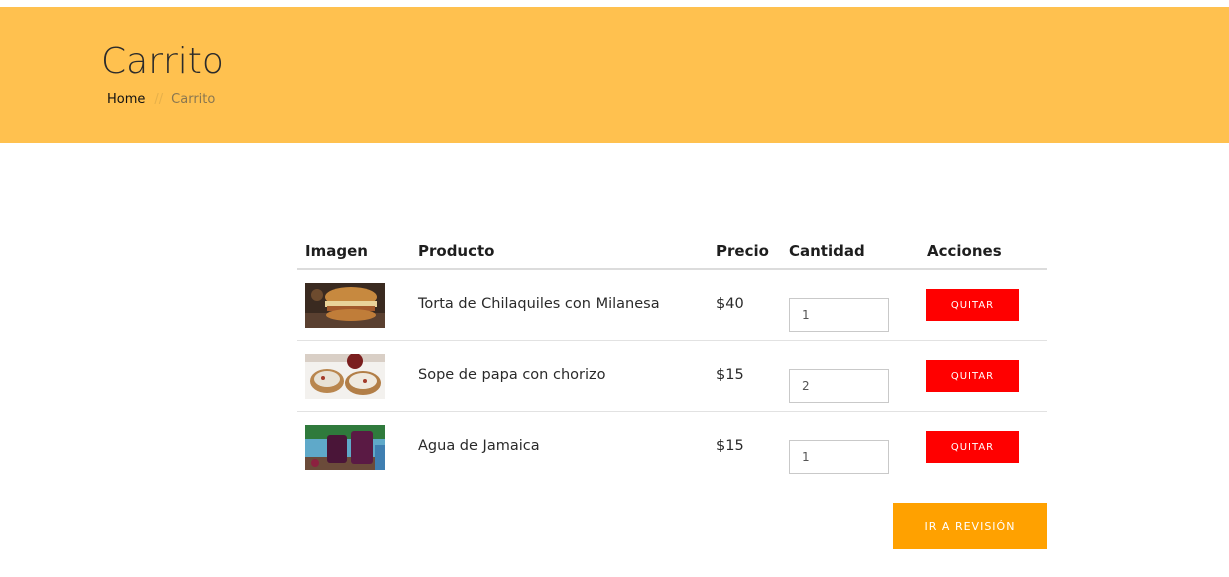  Describe the element at coordinates (970, 526) in the screenshot. I see `checkout-button: IR A REVISIÓN` at that location.